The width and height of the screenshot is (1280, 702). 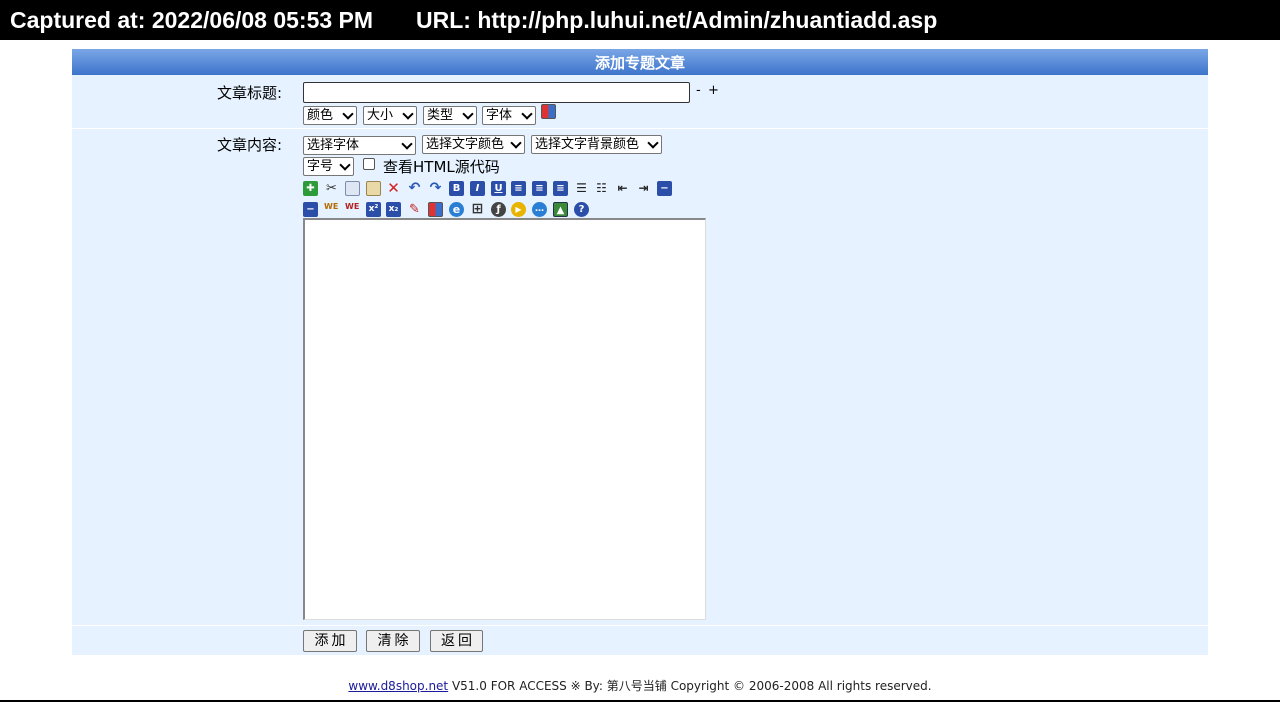 I want to click on title-type-select: 类型, so click(x=450, y=115).